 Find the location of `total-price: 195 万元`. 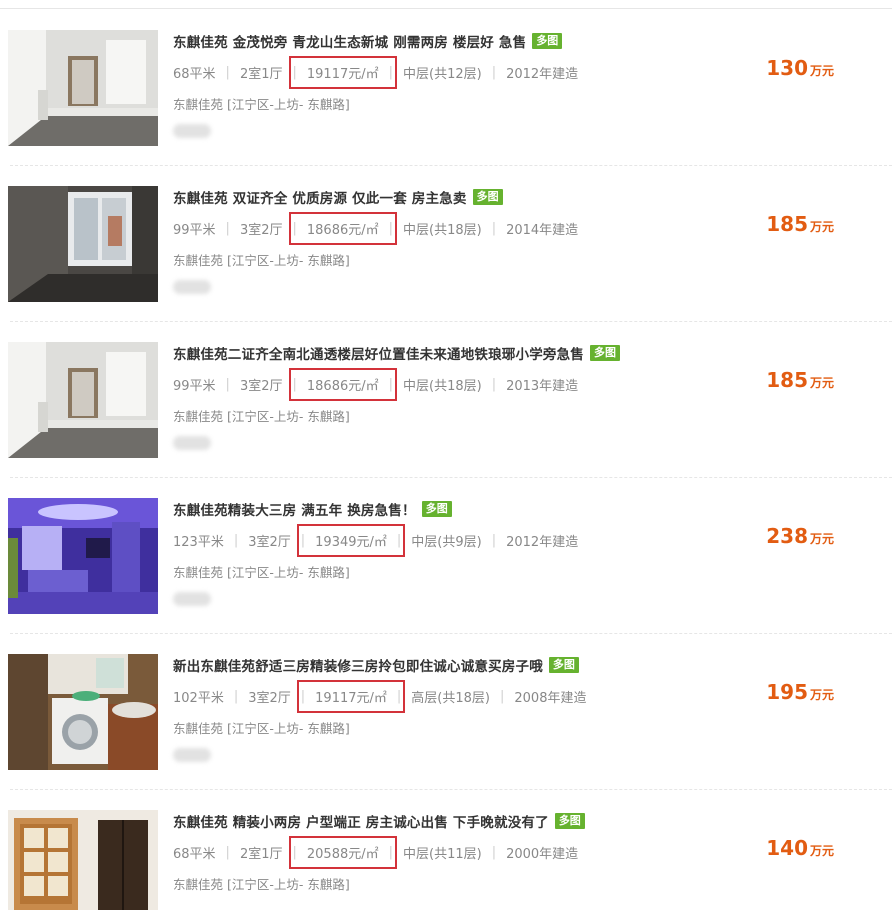

total-price: 195 万元 is located at coordinates (800, 692).